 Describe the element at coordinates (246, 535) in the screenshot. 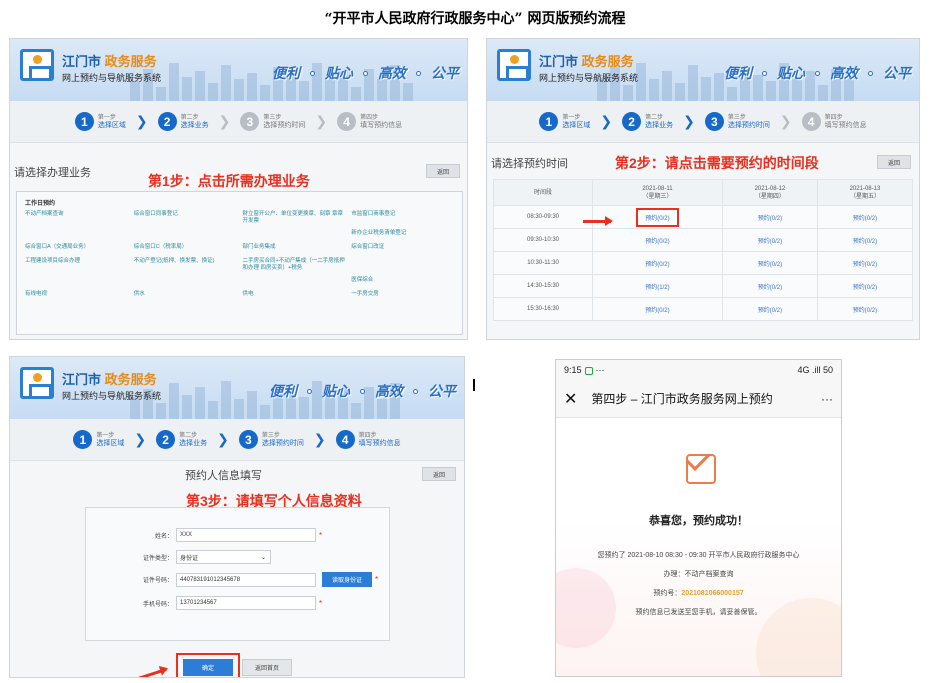

I see `name-input: XXX` at that location.